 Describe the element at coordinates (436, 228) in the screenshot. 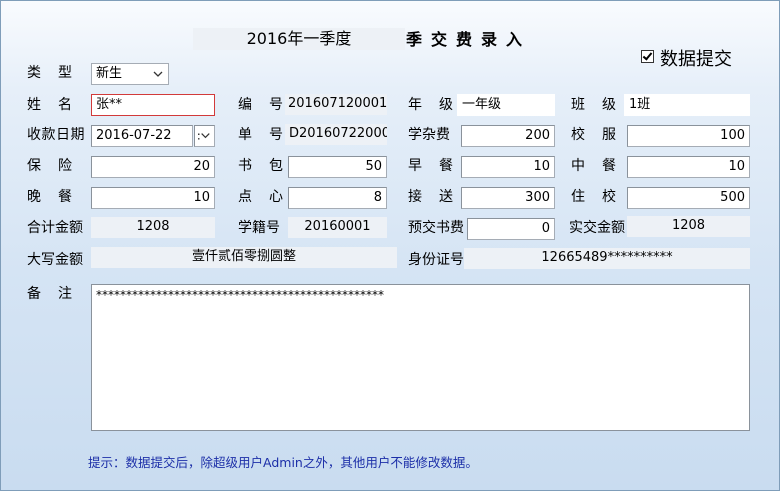

I see `book-prepay-label: 预交书费` at that location.